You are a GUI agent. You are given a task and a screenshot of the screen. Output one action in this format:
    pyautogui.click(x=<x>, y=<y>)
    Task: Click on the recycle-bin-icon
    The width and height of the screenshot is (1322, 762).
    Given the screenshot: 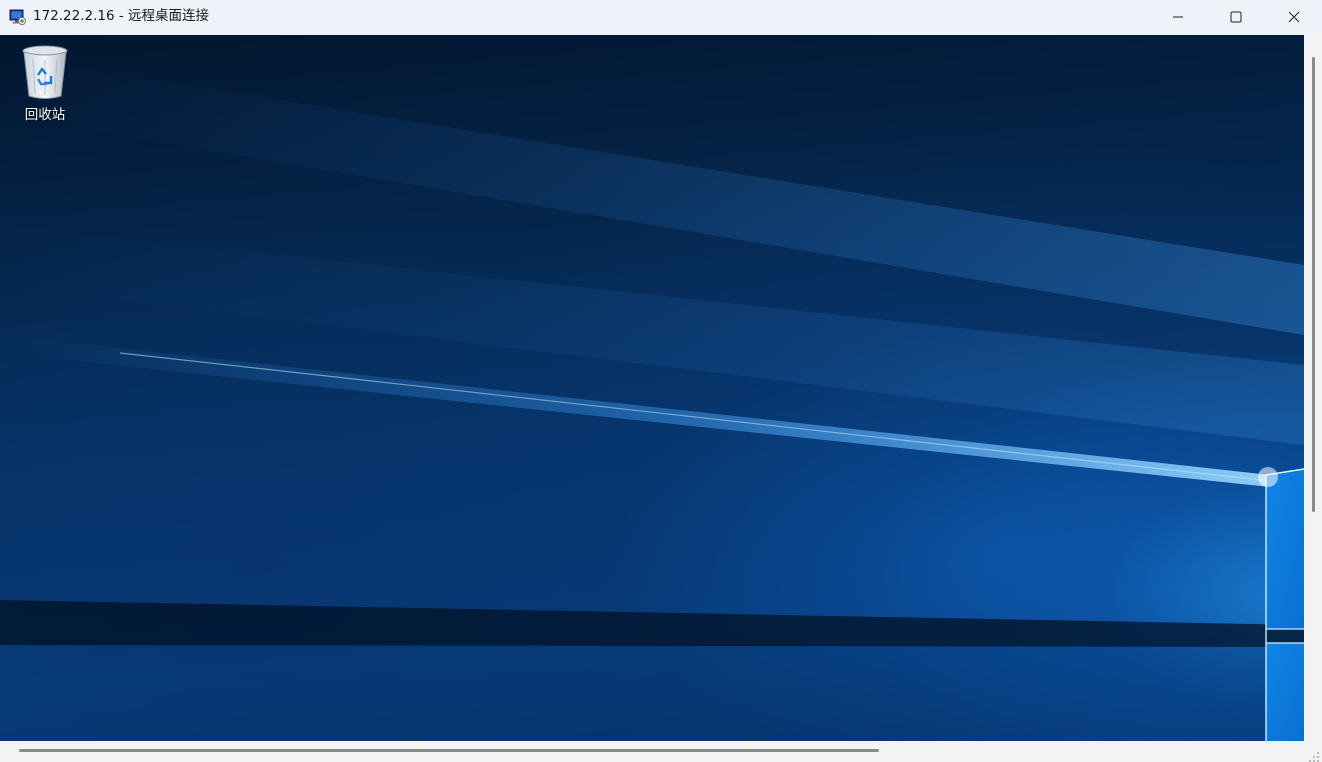 What is the action you would take?
    pyautogui.click(x=45, y=72)
    